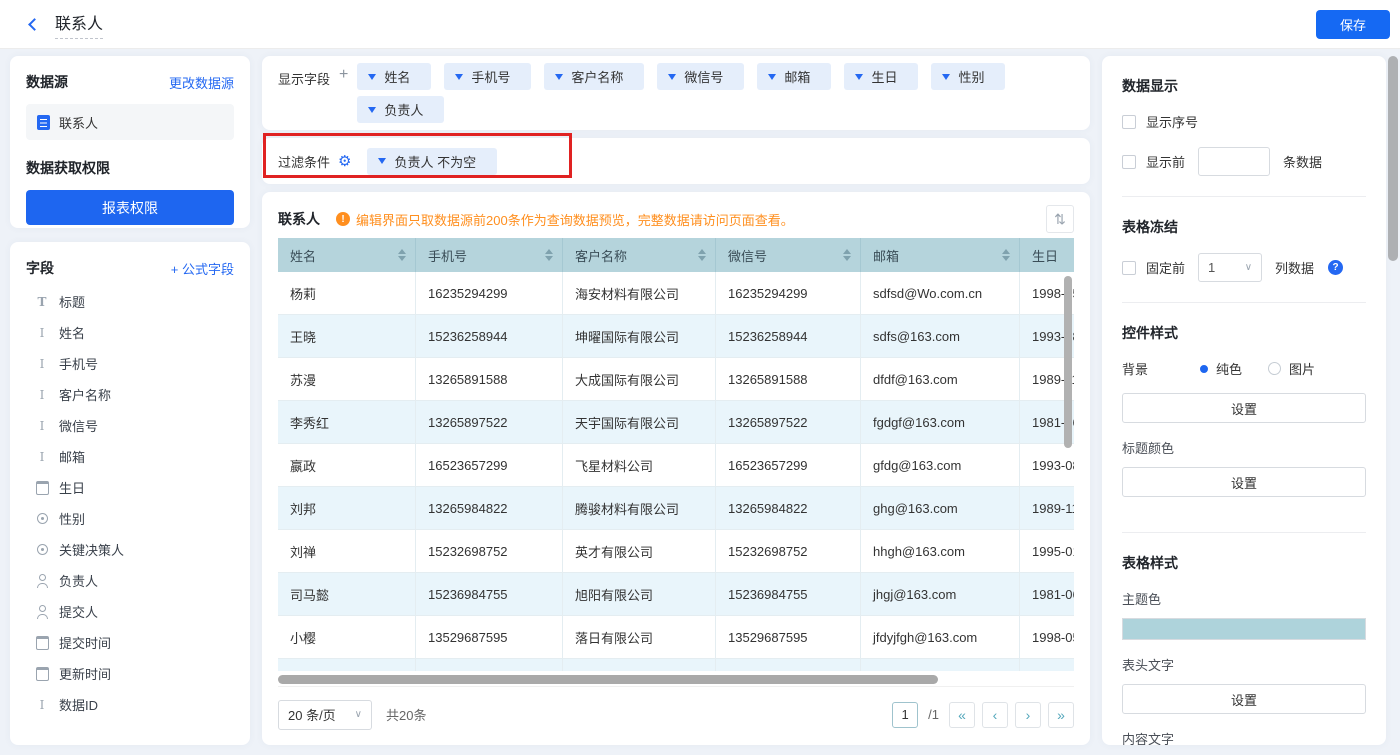 This screenshot has width=1400, height=755. Describe the element at coordinates (1244, 699) in the screenshot. I see `header-text-set-button: 设置` at that location.